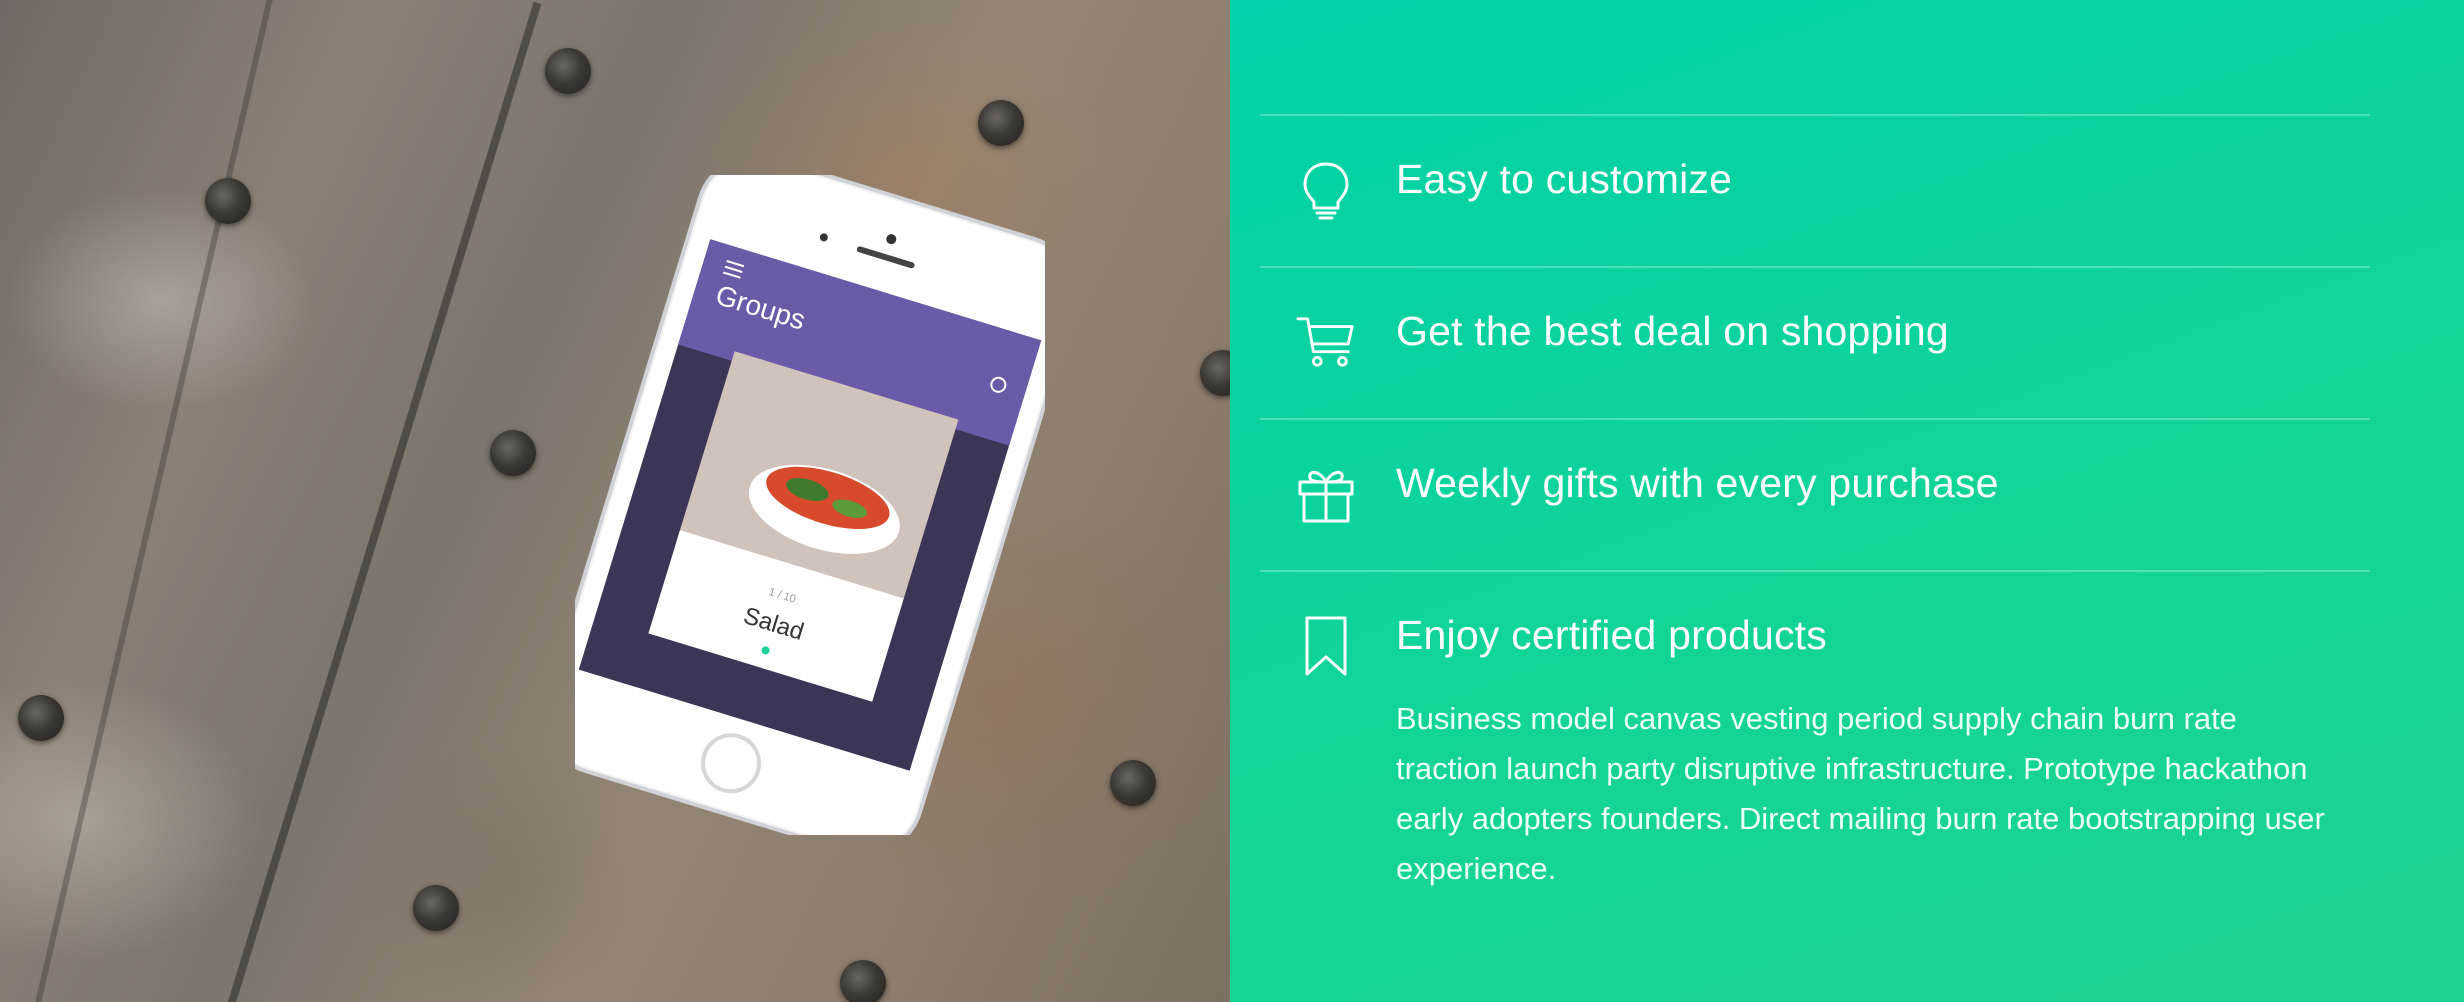  What do you see at coordinates (1564, 179) in the screenshot?
I see `feature-title: Easy to customize` at bounding box center [1564, 179].